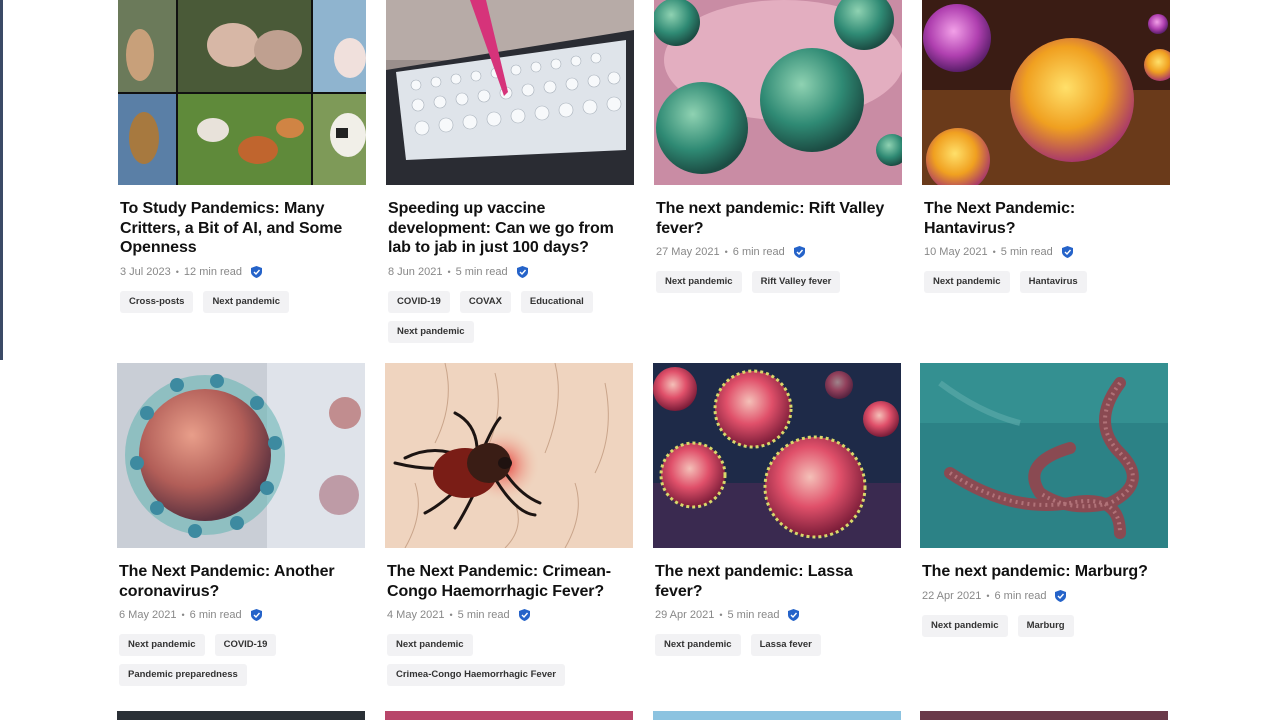  I want to click on tick-on-skin-image, so click(509, 455).